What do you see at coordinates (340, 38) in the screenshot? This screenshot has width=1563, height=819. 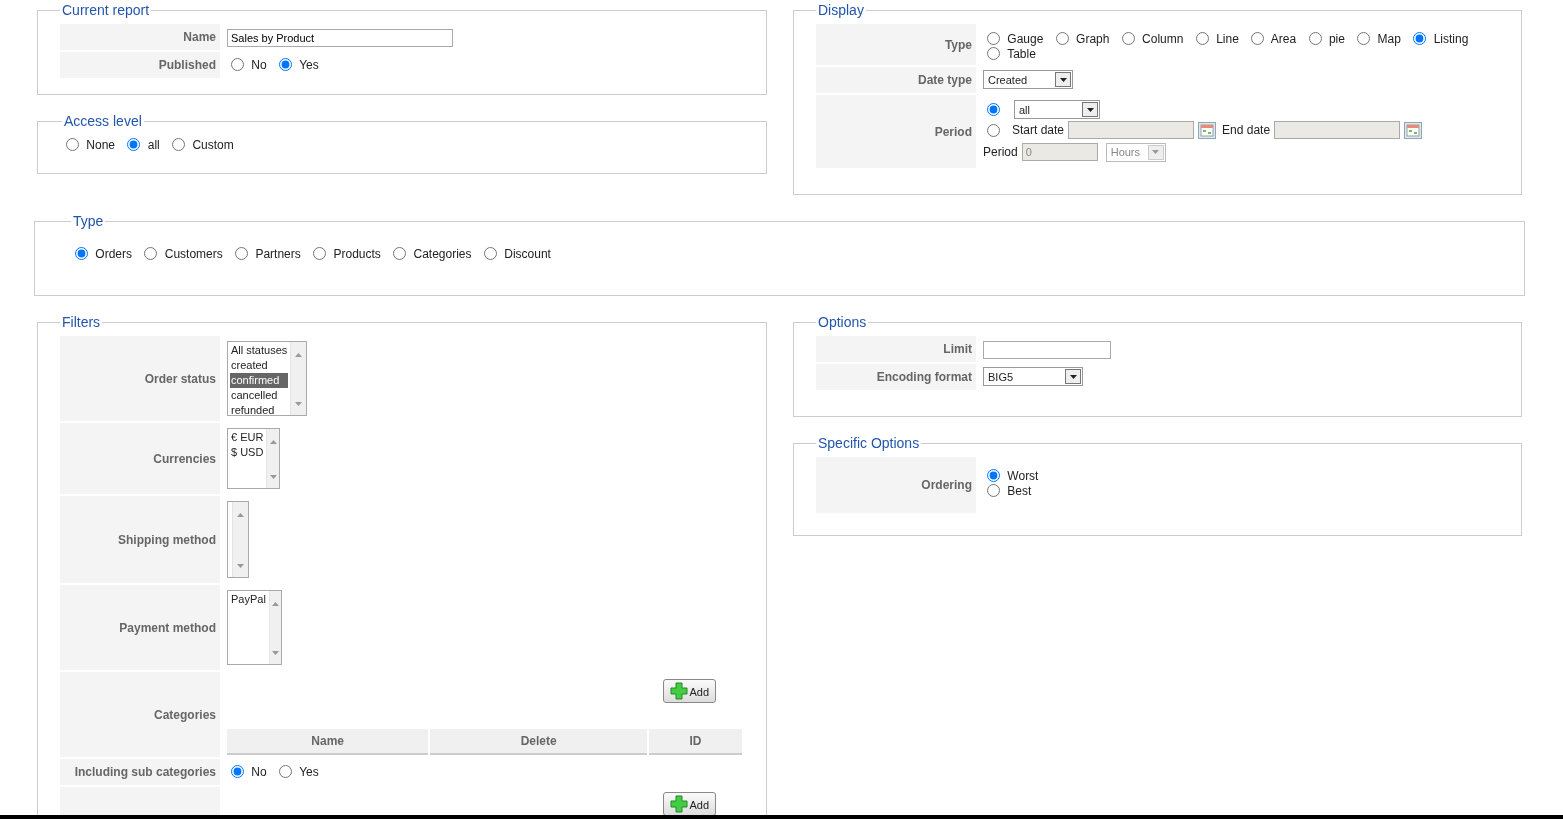 I see `input-field: Sales by Product` at bounding box center [340, 38].